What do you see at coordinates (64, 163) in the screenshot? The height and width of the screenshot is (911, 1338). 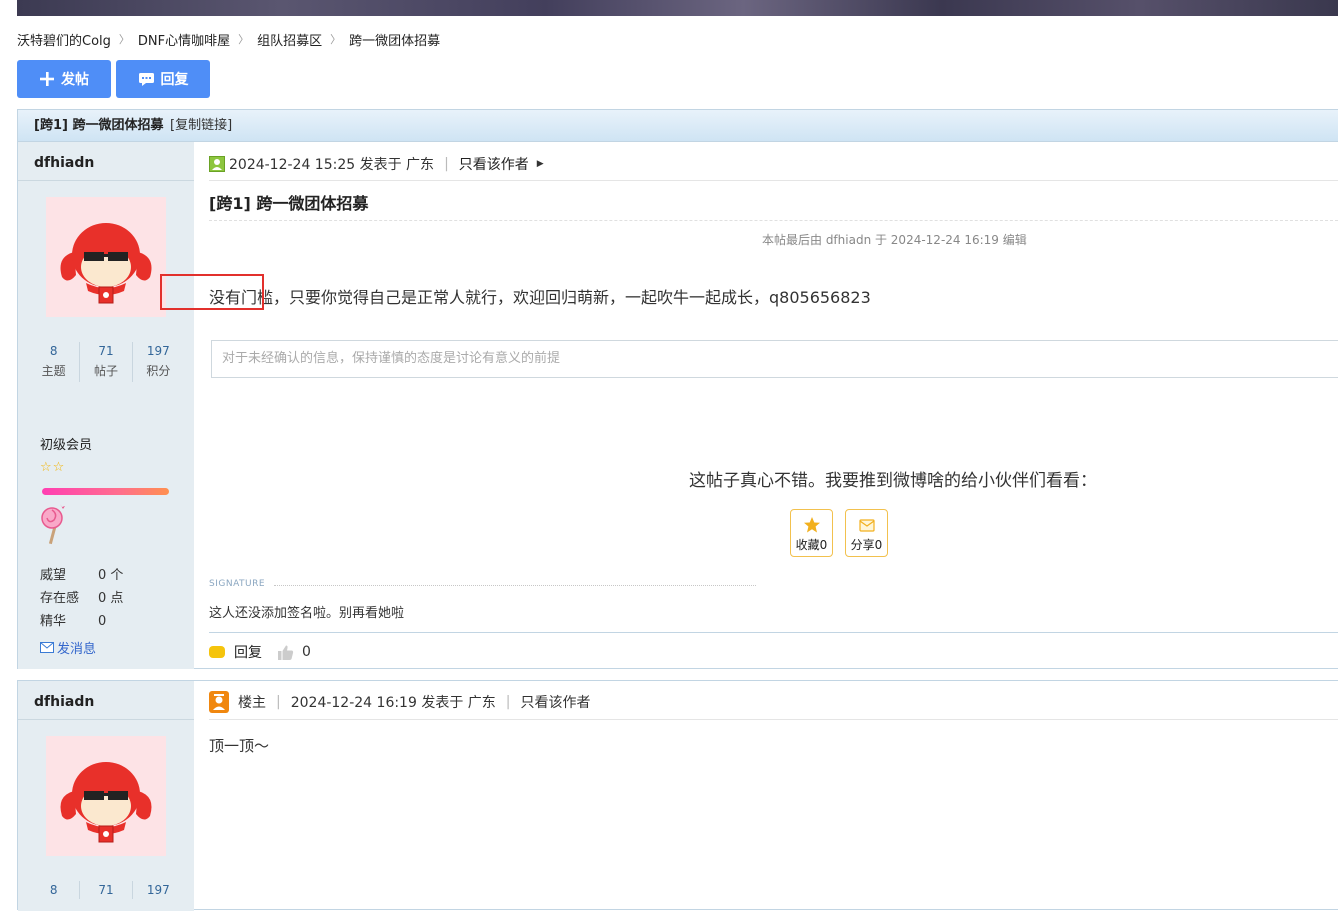 I see `author-name: dfhiadn` at bounding box center [64, 163].